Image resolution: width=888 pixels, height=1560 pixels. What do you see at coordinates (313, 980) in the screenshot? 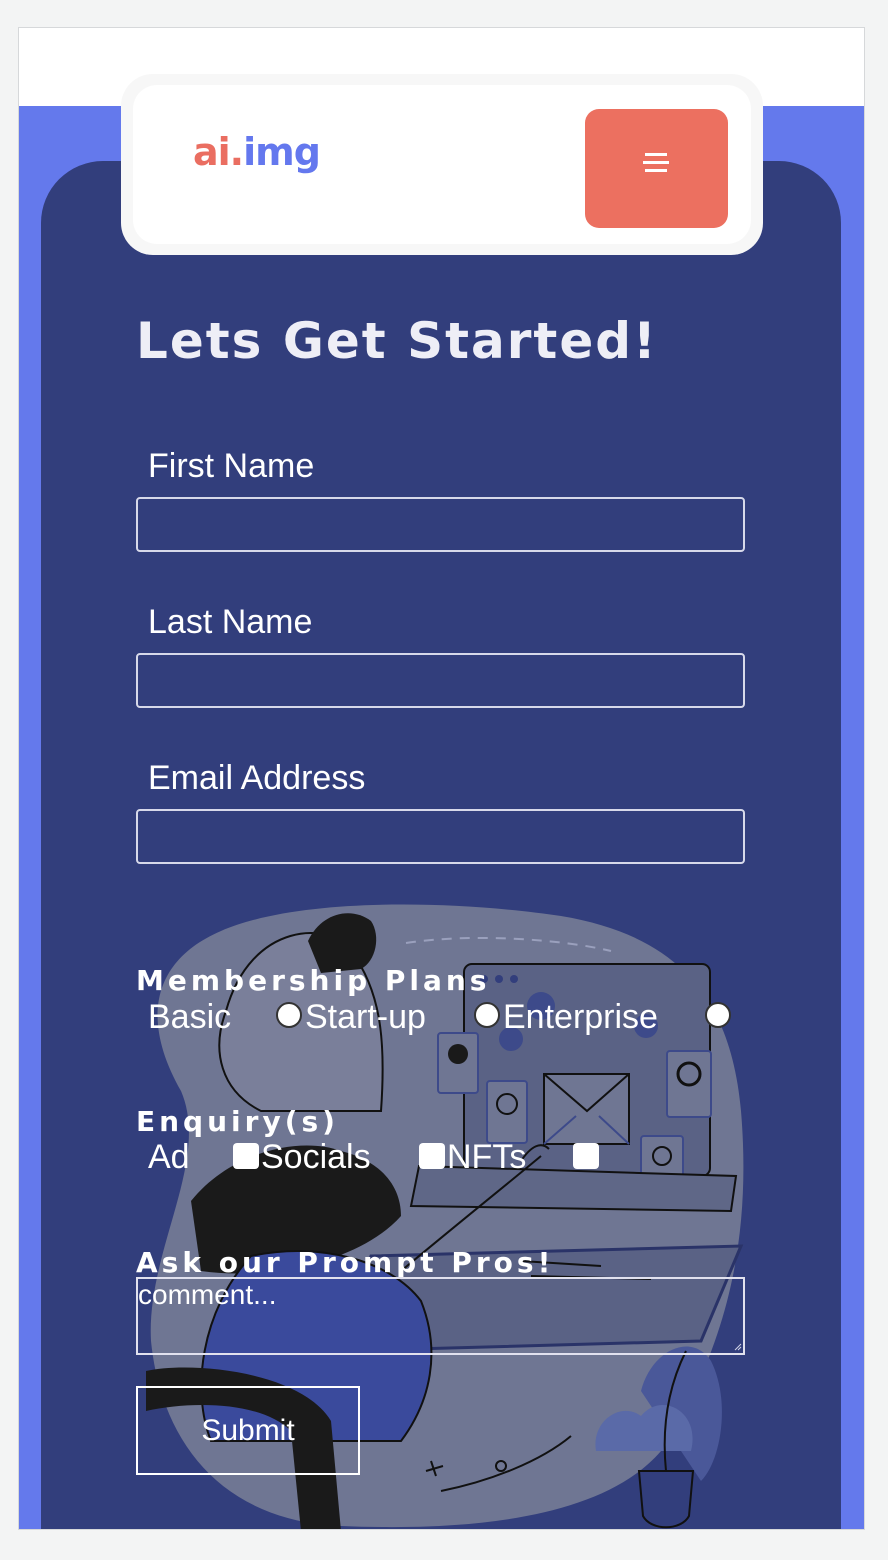
I see `membership-plans-label: Membership Plans` at bounding box center [313, 980].